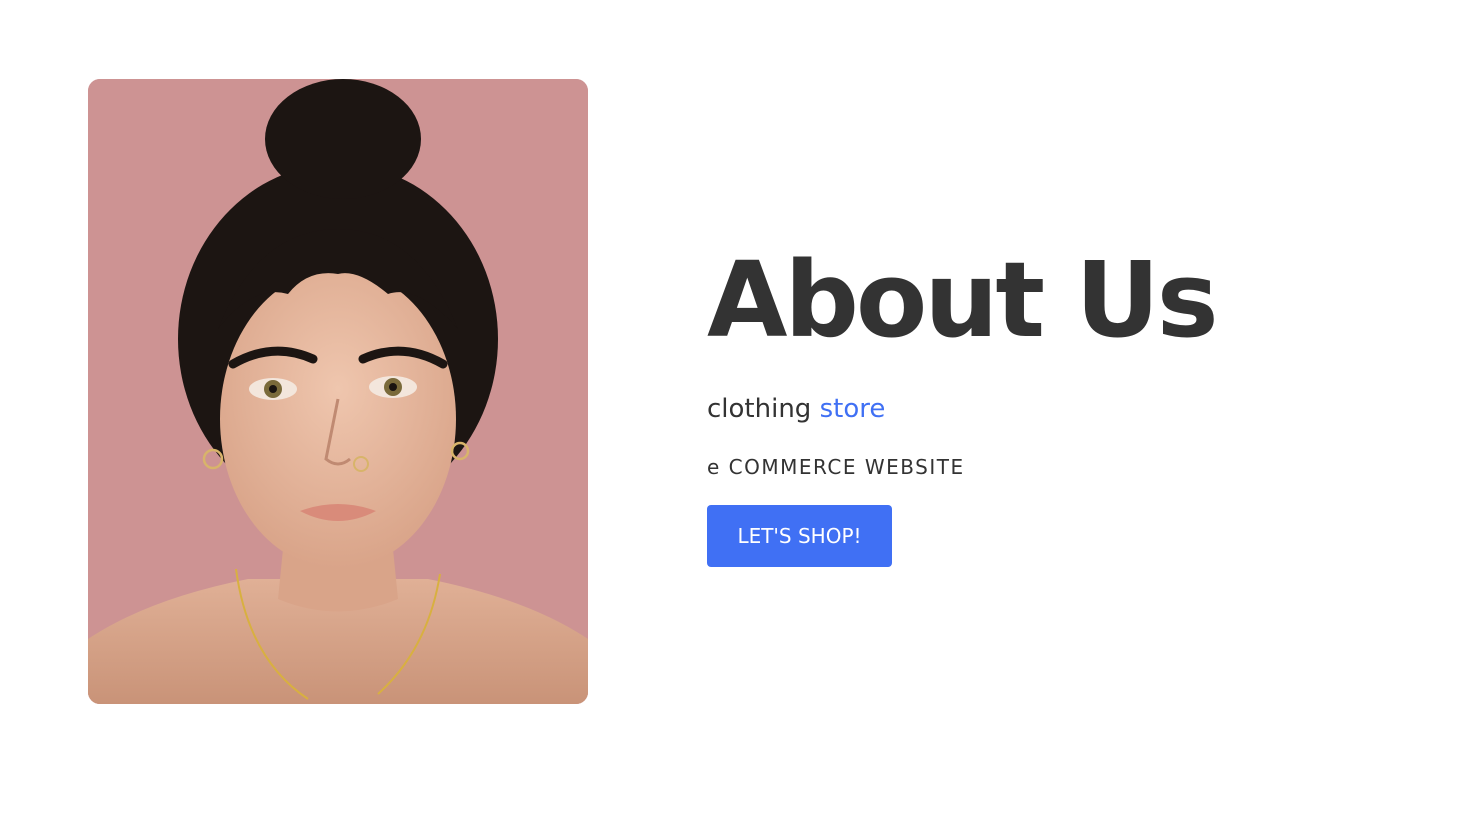  What do you see at coordinates (799, 536) in the screenshot?
I see `lets-shop-button: LET'S SHOP!` at bounding box center [799, 536].